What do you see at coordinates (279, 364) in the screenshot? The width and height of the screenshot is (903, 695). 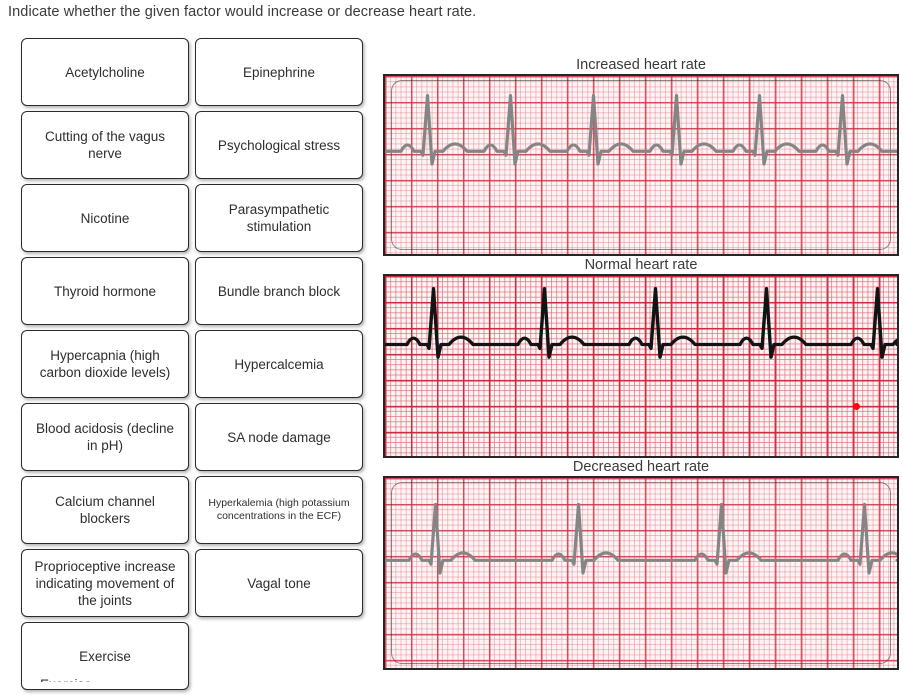 I see `factor-card: Hypercalcemia` at bounding box center [279, 364].